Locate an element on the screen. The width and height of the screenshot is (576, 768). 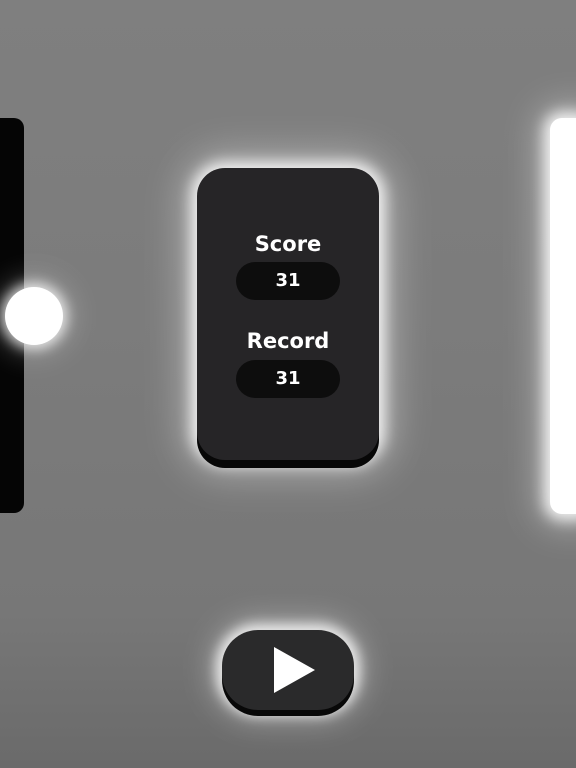
record-value: 31 is located at coordinates (288, 379).